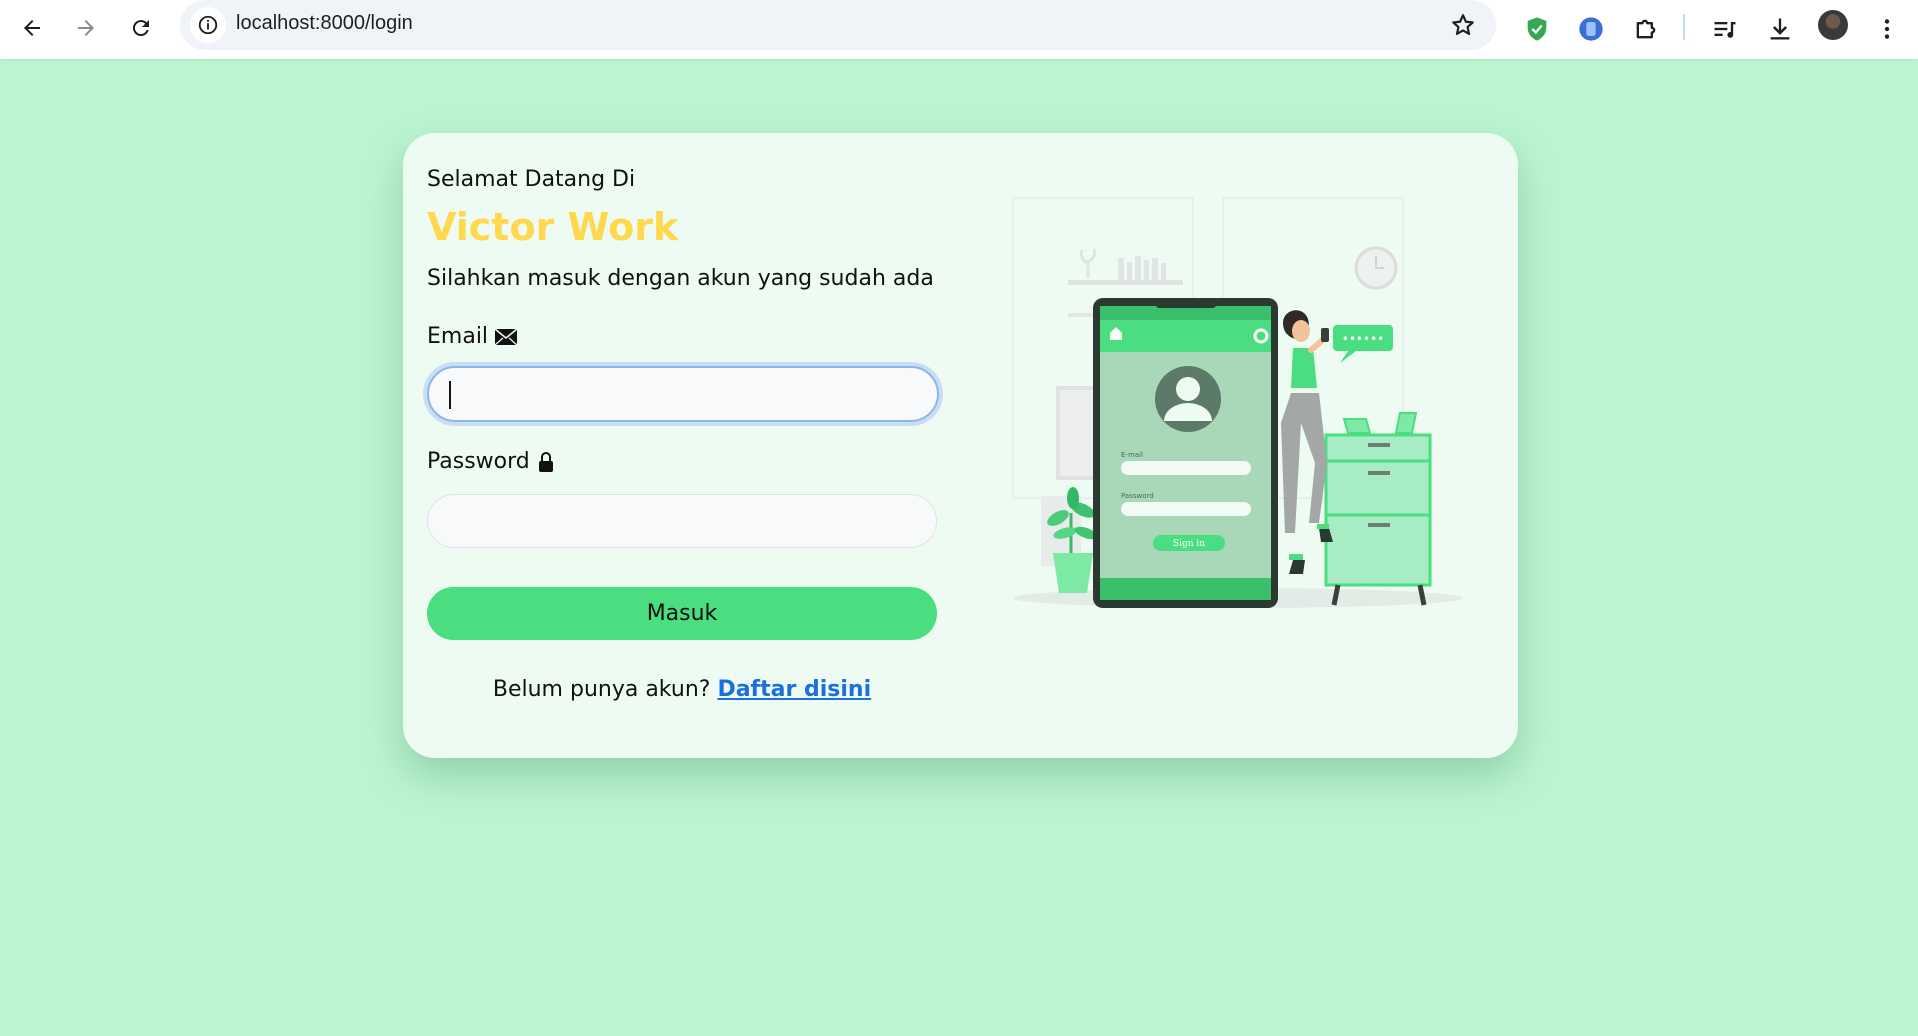 This screenshot has width=1918, height=1036. Describe the element at coordinates (141, 28) in the screenshot. I see `reload-icon` at that location.